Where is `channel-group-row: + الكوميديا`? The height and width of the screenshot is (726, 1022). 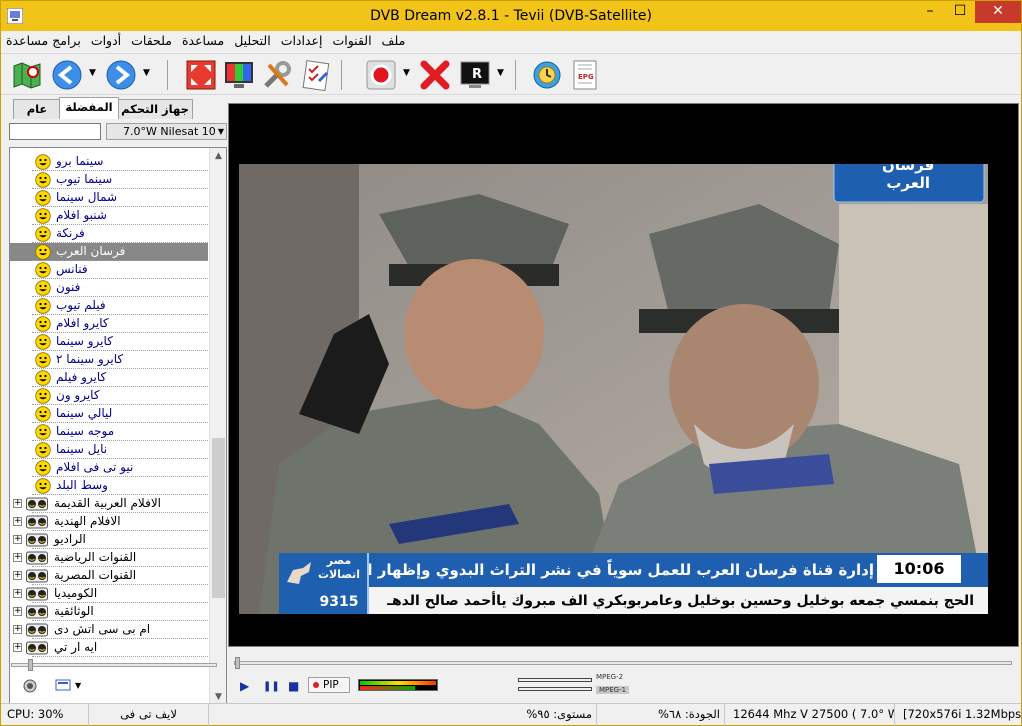
channel-group-row: + الكوميديا is located at coordinates (109, 594).